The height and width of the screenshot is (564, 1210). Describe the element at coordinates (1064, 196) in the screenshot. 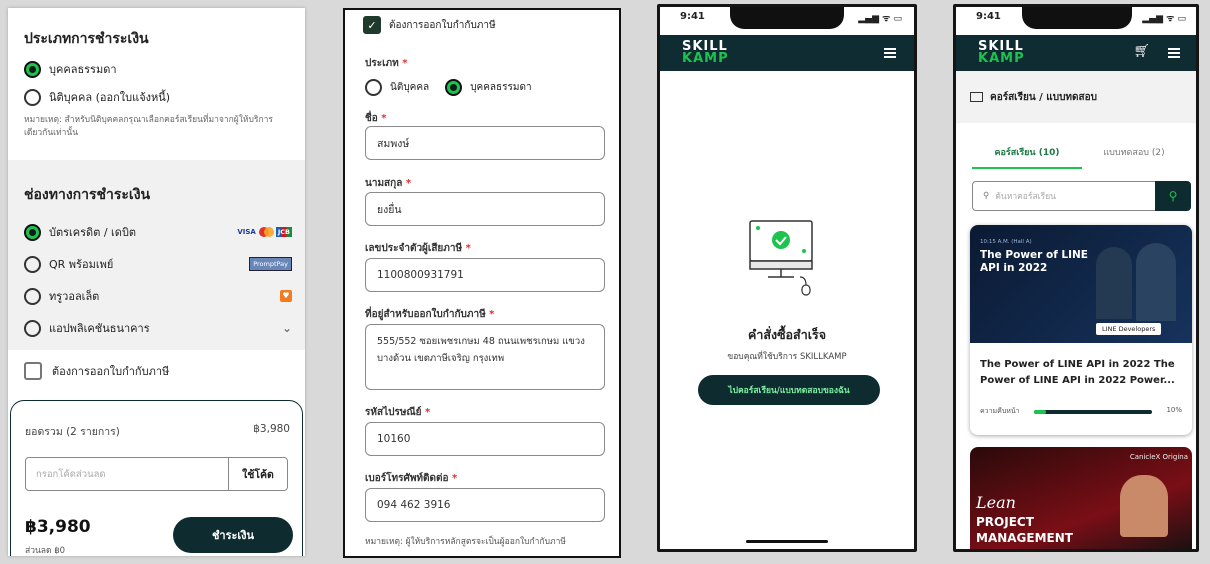

I see `course-search-input: ⚲ ค้นหาคอร์สเรียน` at that location.